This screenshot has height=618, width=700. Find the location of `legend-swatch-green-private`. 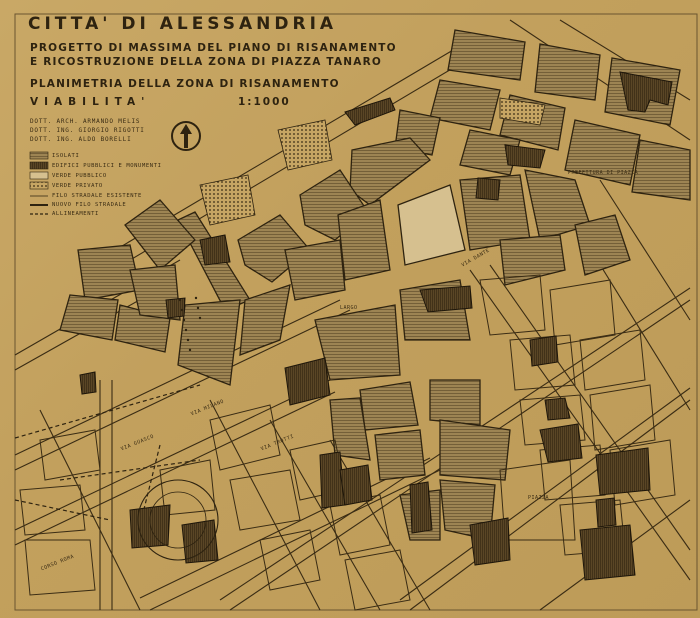

legend-swatch-green-private is located at coordinates (39, 185).